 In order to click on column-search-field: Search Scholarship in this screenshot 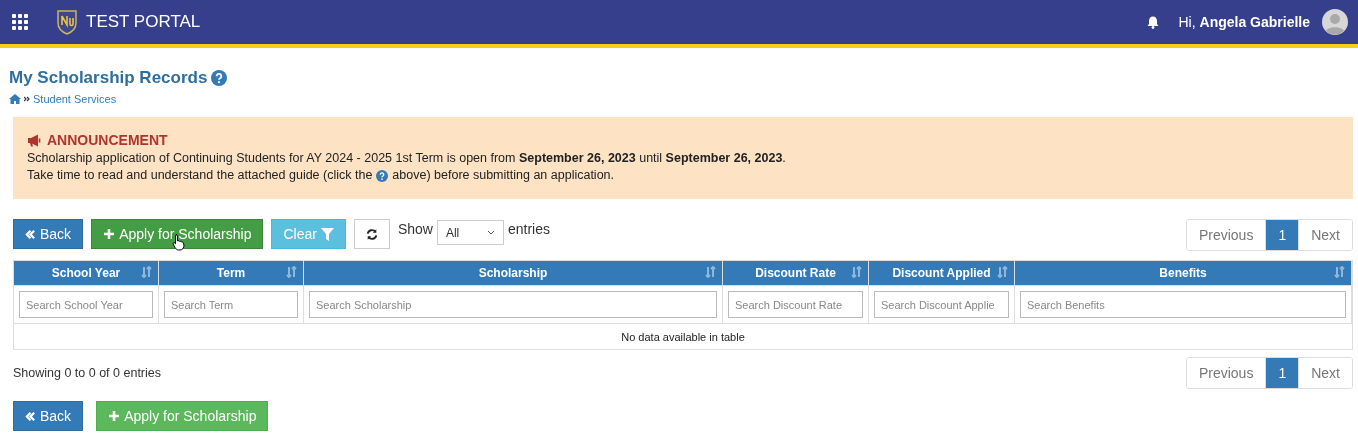, I will do `click(513, 304)`.